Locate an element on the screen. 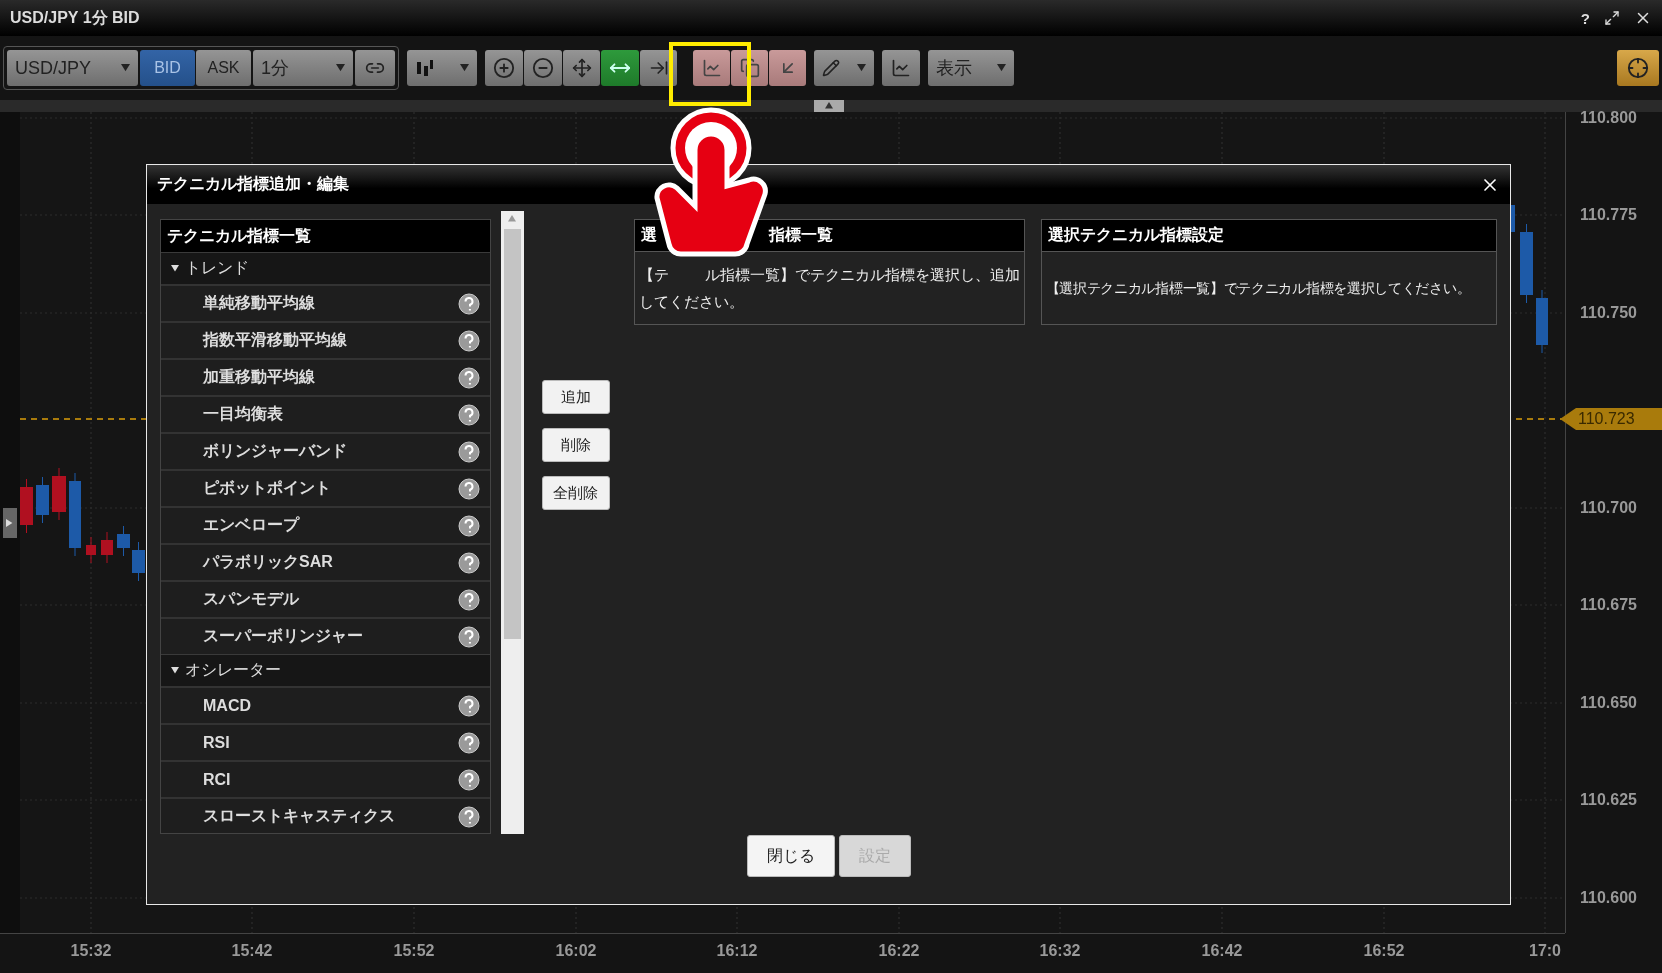 The image size is (1662, 973). footer-button: 閉じる is located at coordinates (790, 856).